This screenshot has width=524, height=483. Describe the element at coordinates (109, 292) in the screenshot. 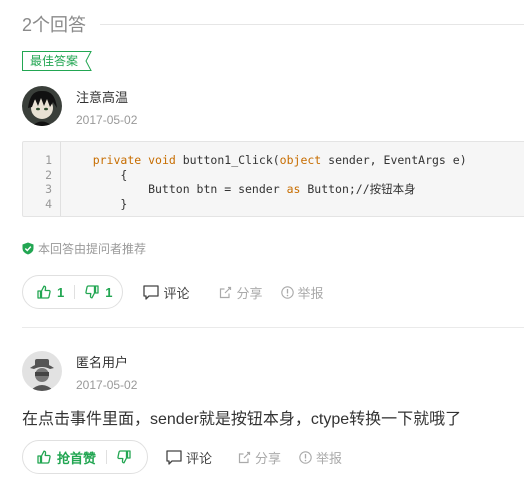

I see `downvote-count: 1` at that location.